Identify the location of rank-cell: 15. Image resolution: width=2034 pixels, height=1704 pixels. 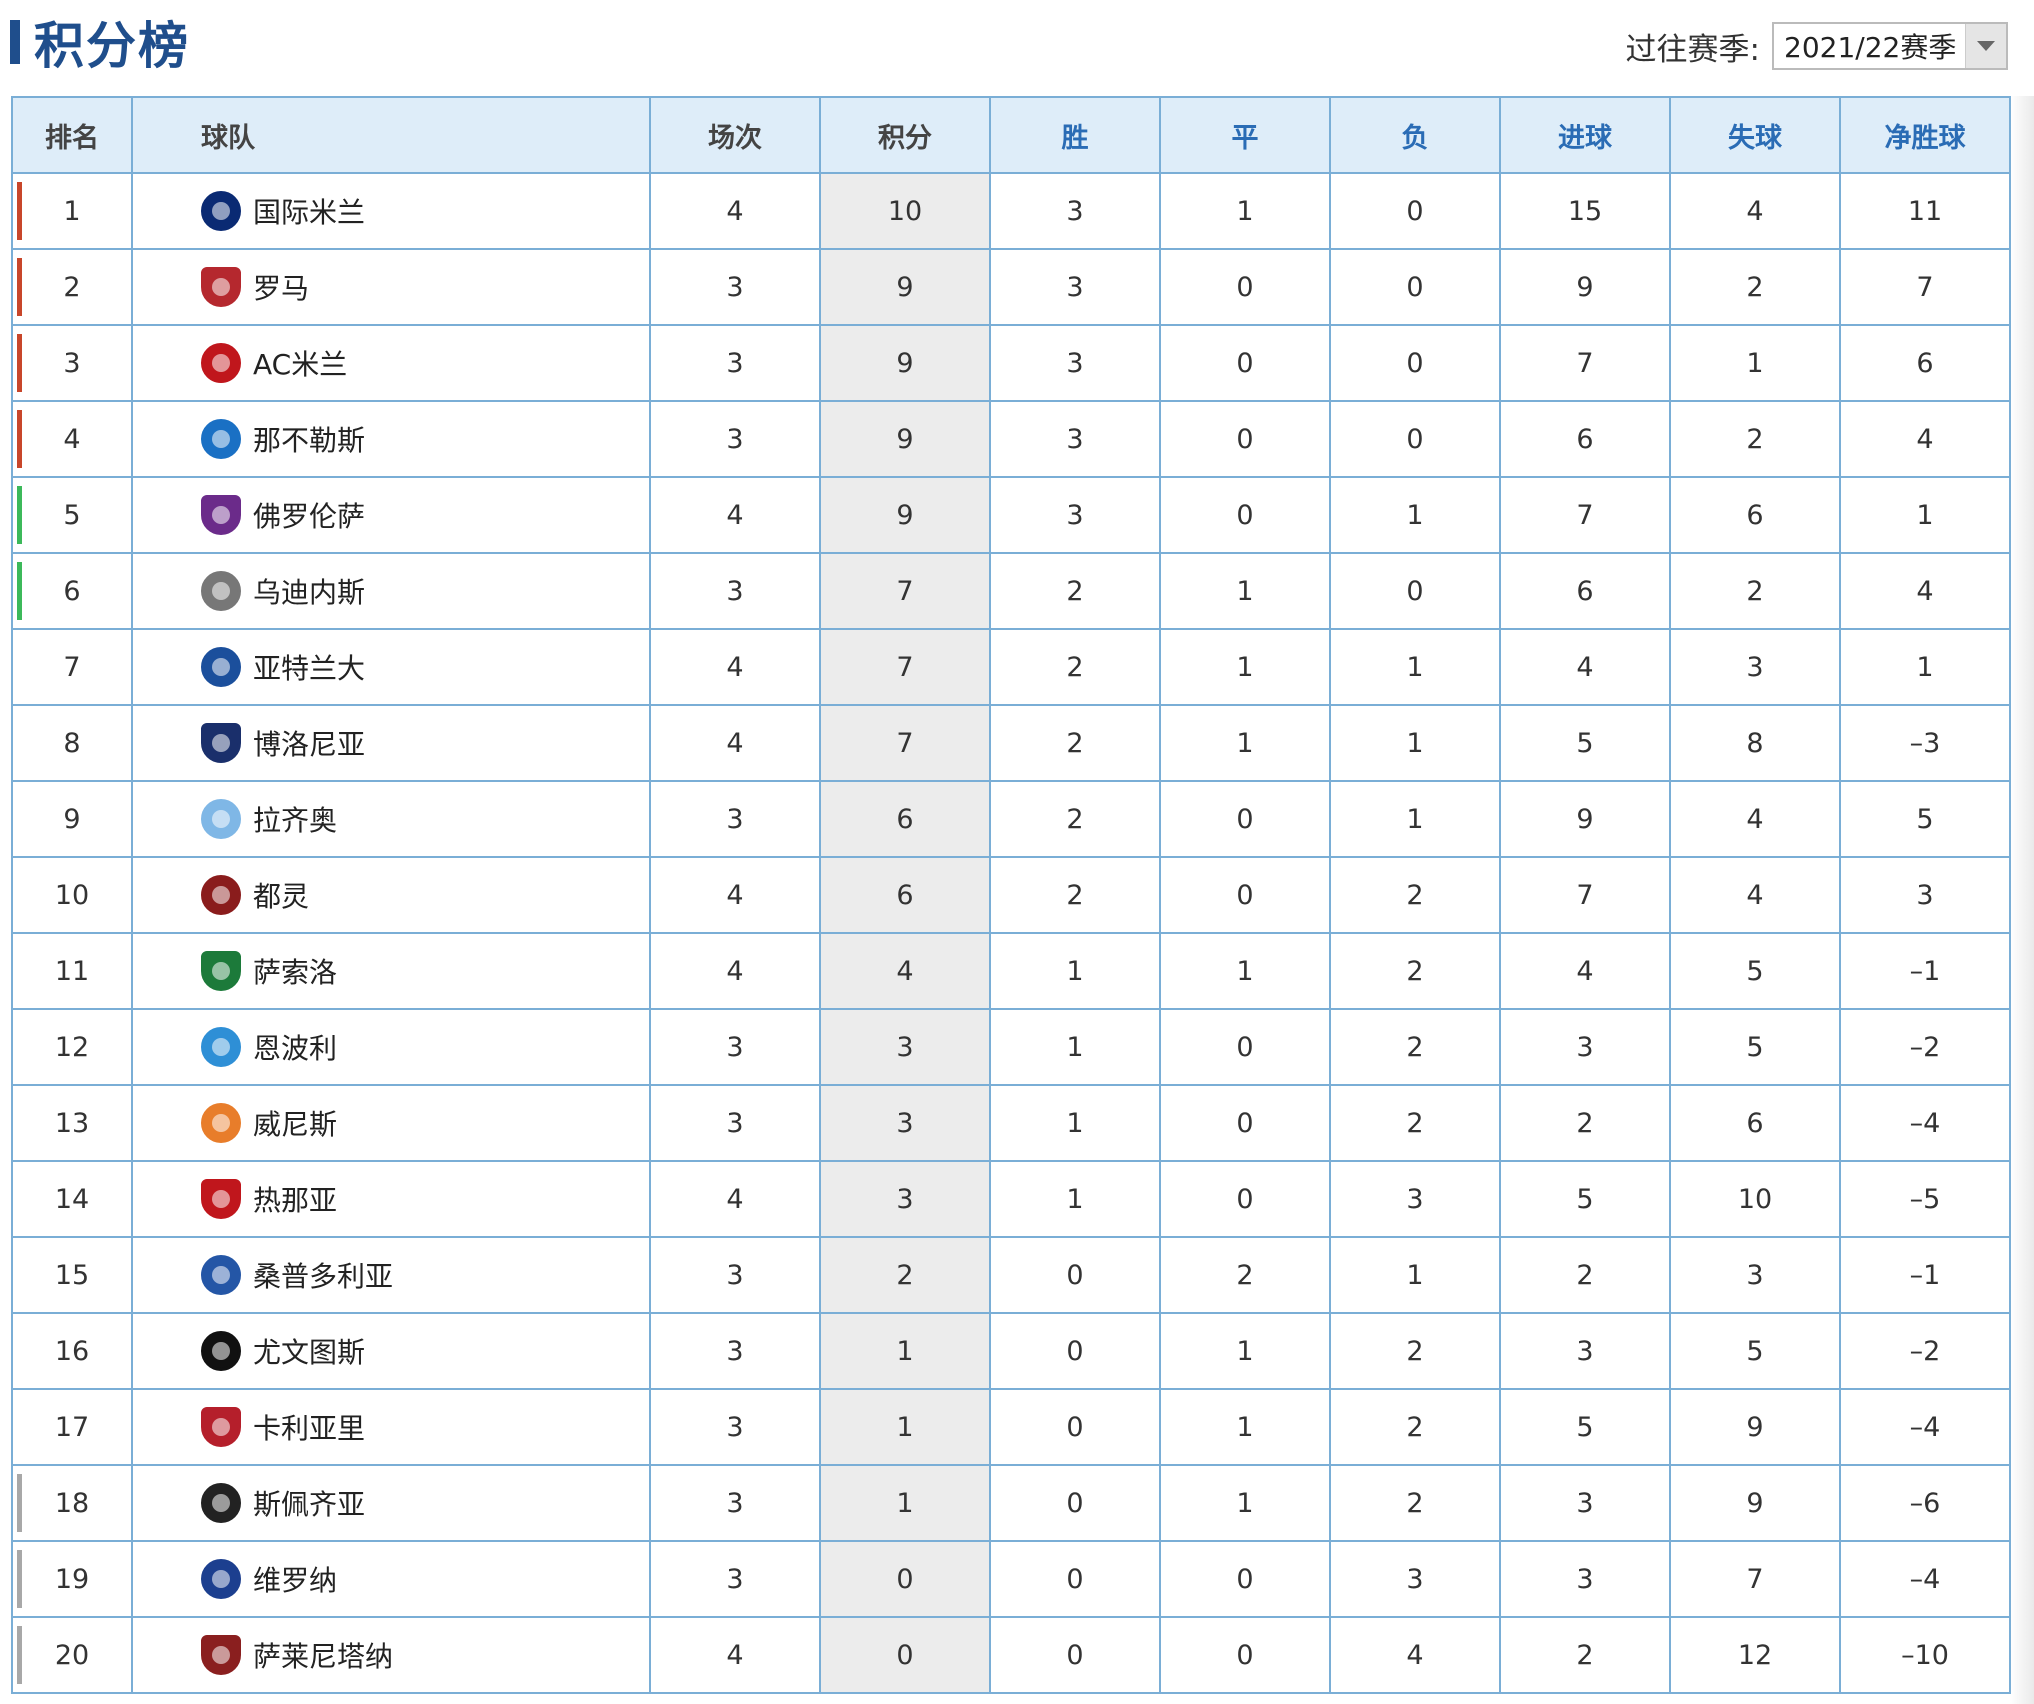
(72, 1275).